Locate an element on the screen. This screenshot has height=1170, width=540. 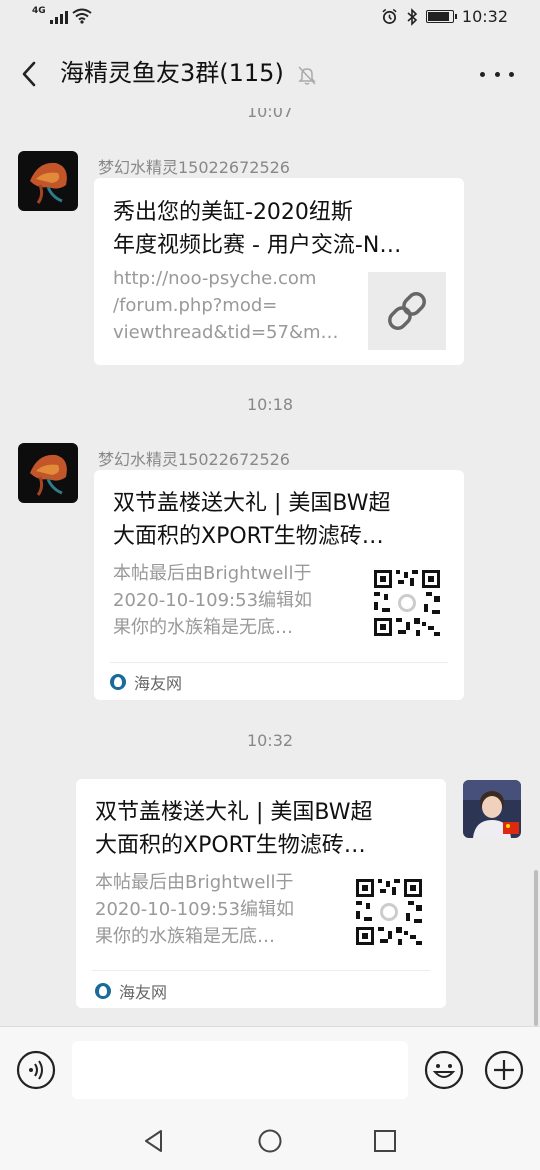
back-button is located at coordinates (30, 74).